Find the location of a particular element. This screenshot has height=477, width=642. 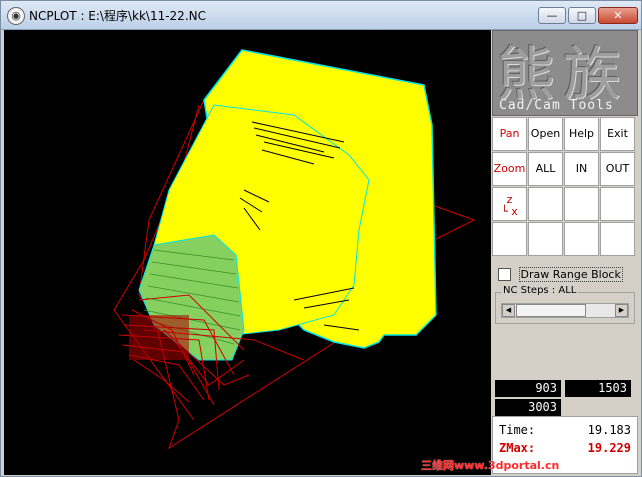

scroll-right-icon: ▶ is located at coordinates (621, 310).